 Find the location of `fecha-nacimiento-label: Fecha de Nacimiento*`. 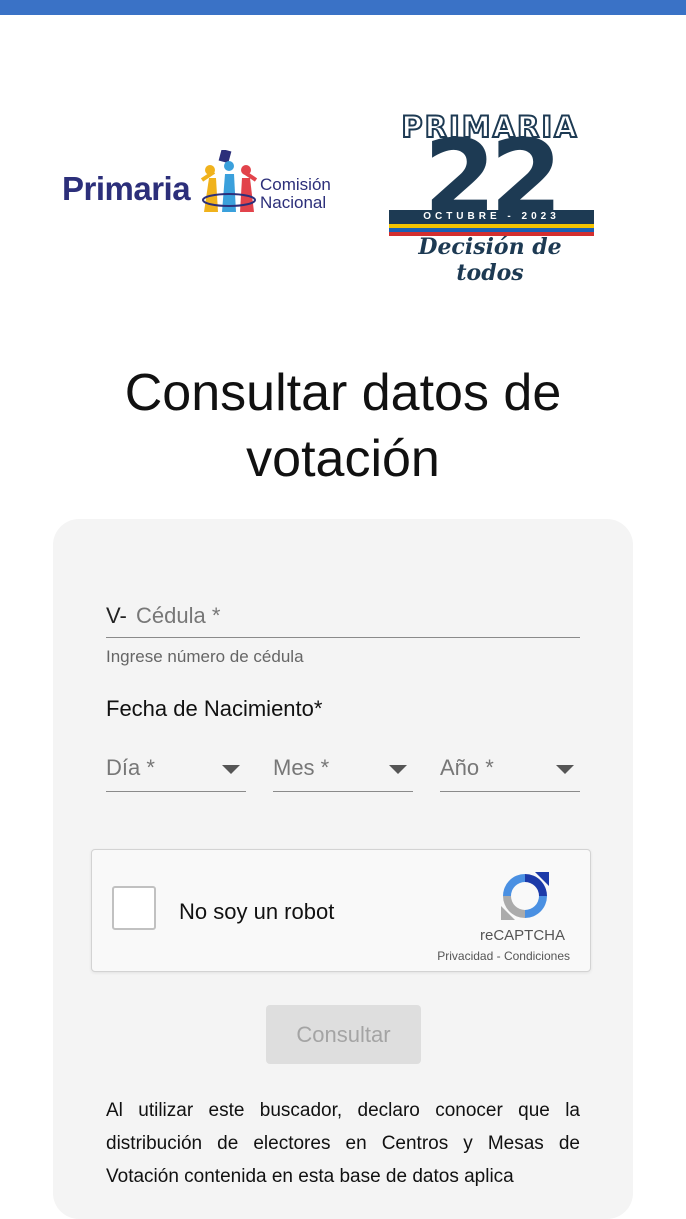

fecha-nacimiento-label: Fecha de Nacimiento* is located at coordinates (214, 708).